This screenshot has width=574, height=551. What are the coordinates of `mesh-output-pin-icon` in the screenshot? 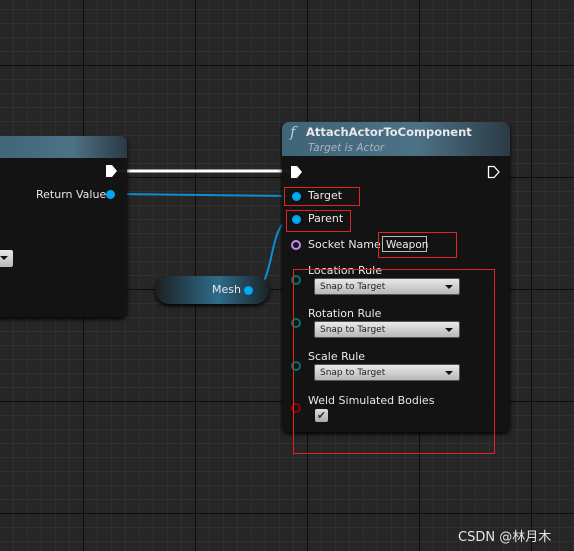 It's located at (248, 290).